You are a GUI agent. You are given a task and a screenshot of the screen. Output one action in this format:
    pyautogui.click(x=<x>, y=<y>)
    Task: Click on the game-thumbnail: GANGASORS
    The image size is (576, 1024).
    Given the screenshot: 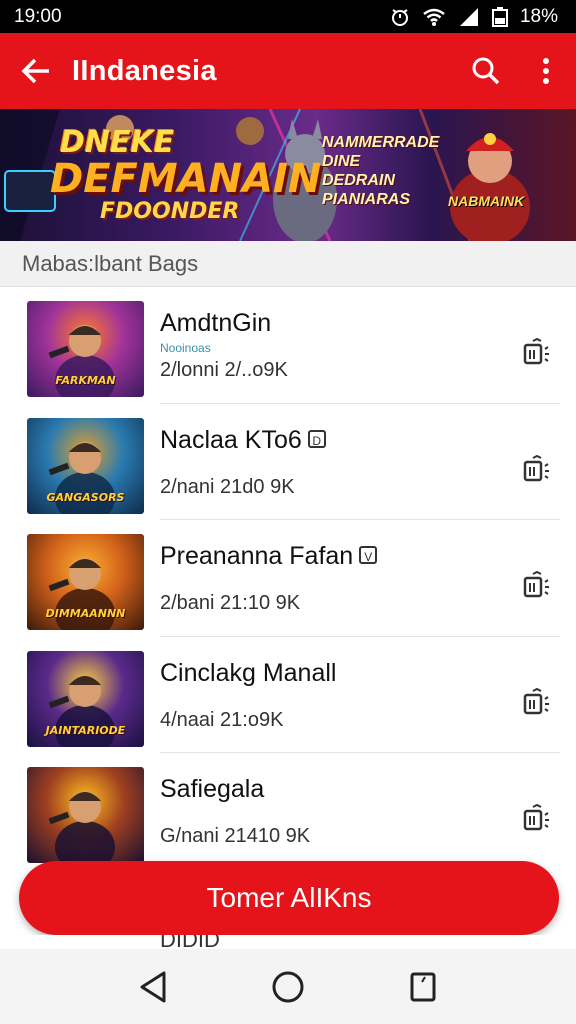 What is the action you would take?
    pyautogui.click(x=85, y=465)
    